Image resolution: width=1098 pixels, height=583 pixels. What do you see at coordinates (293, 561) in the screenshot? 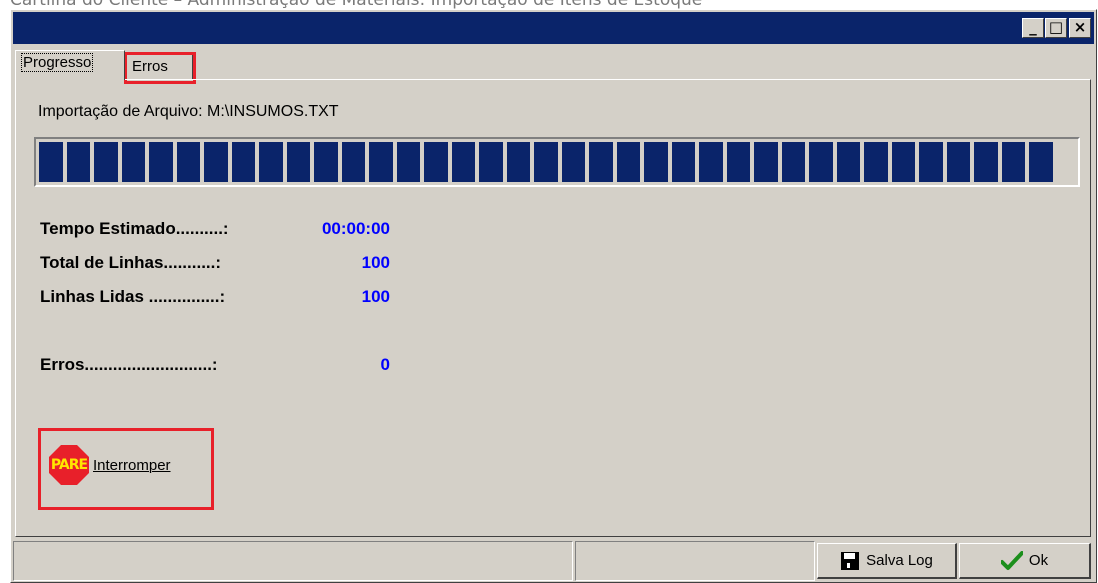
I see `status-cell-left` at bounding box center [293, 561].